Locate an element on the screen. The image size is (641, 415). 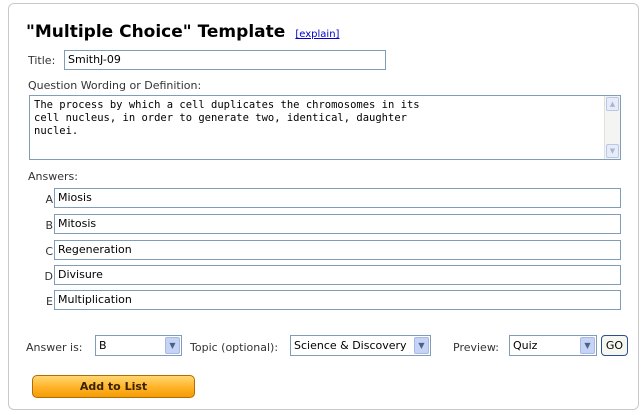
answer-input-e: Multiplication is located at coordinates (337, 300).